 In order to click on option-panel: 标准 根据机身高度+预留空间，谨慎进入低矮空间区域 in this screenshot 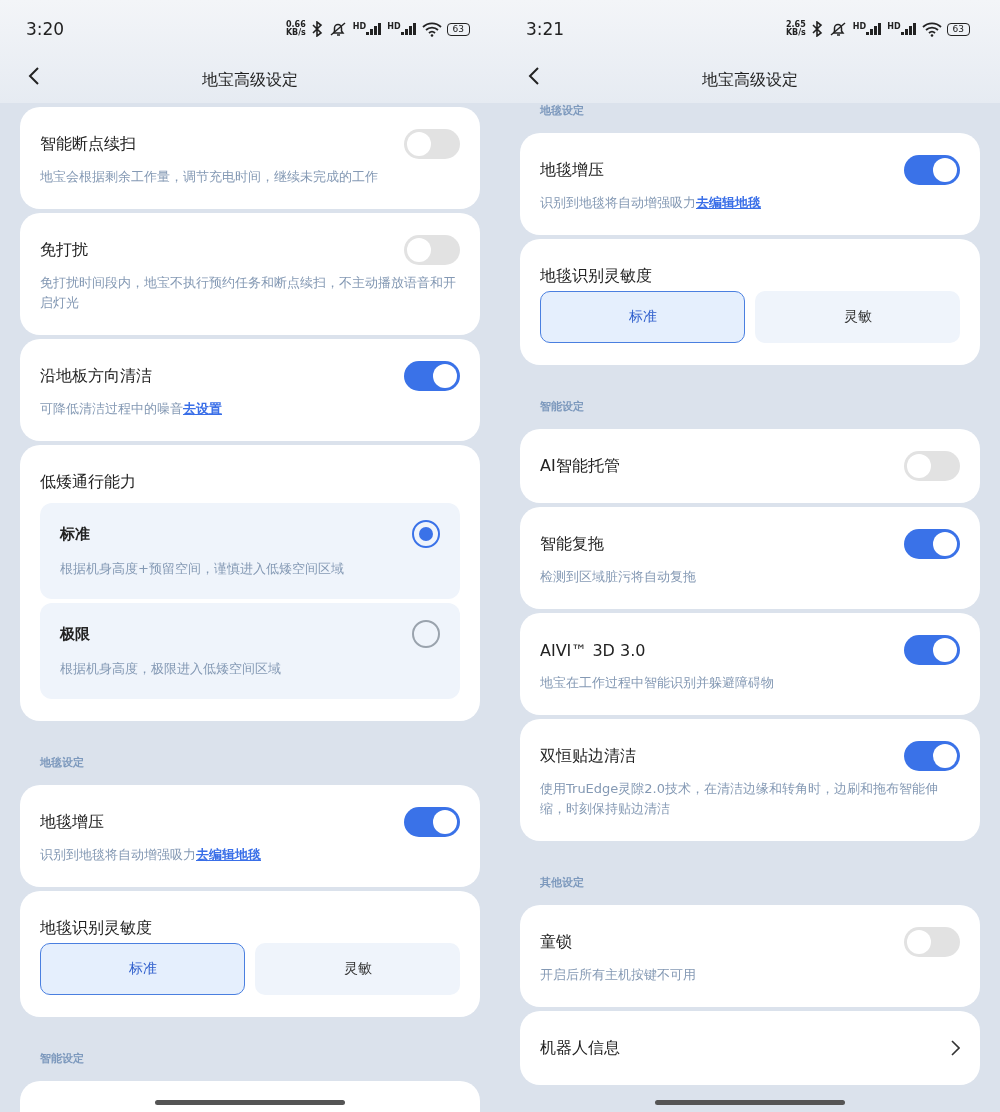, I will do `click(250, 551)`.